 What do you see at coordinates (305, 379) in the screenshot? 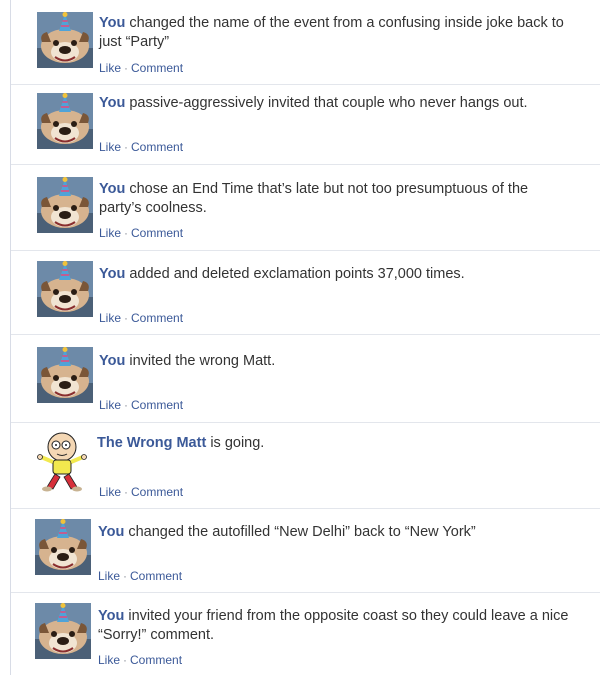
I see `feed-story: You invited the wrong Matt. Like · Comment` at bounding box center [305, 379].